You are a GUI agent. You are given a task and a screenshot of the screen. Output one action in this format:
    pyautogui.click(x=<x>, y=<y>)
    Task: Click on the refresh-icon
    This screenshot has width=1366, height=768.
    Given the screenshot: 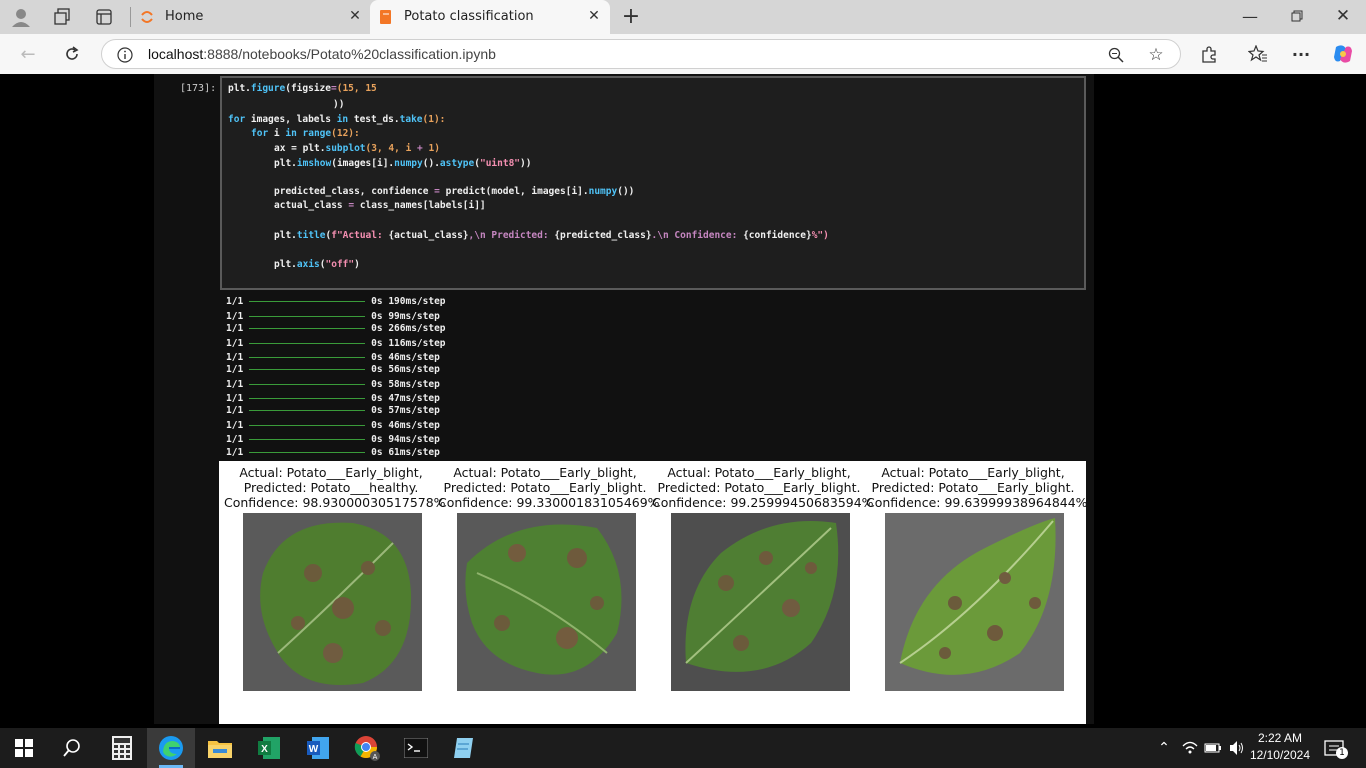 What is the action you would take?
    pyautogui.click(x=72, y=54)
    